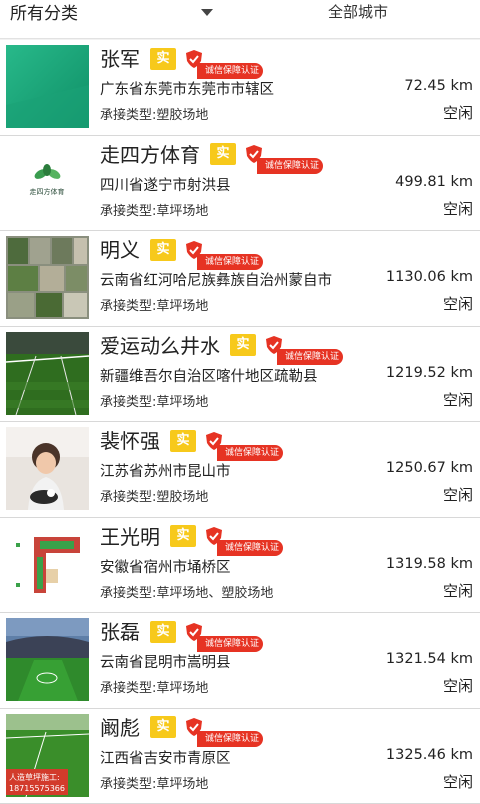  Describe the element at coordinates (216, 279) in the screenshot. I see `address: 云南省红河哈尼族彝族自治州蒙自市` at that location.